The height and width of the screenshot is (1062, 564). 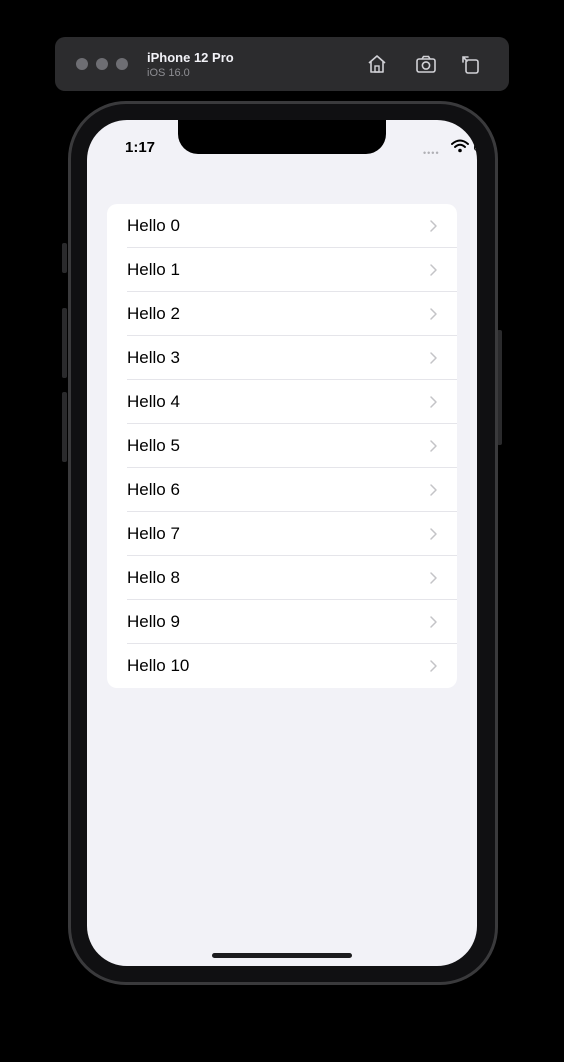 I want to click on wifi-icon, so click(x=460, y=146).